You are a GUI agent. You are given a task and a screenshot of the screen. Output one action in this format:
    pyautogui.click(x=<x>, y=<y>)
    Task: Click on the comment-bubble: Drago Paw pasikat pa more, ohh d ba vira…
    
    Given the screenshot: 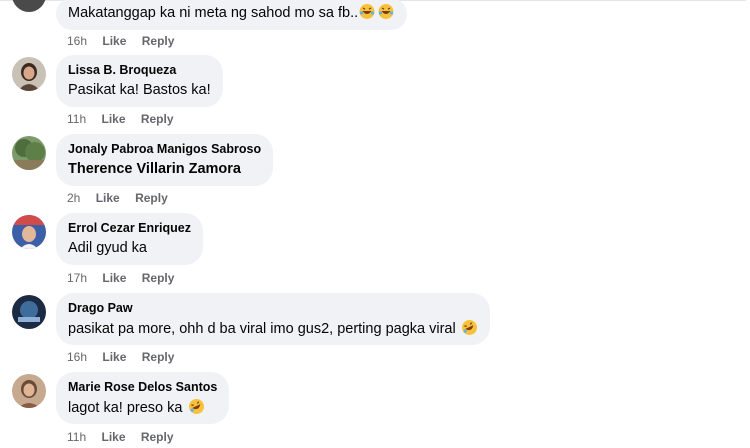 What is the action you would take?
    pyautogui.click(x=273, y=319)
    